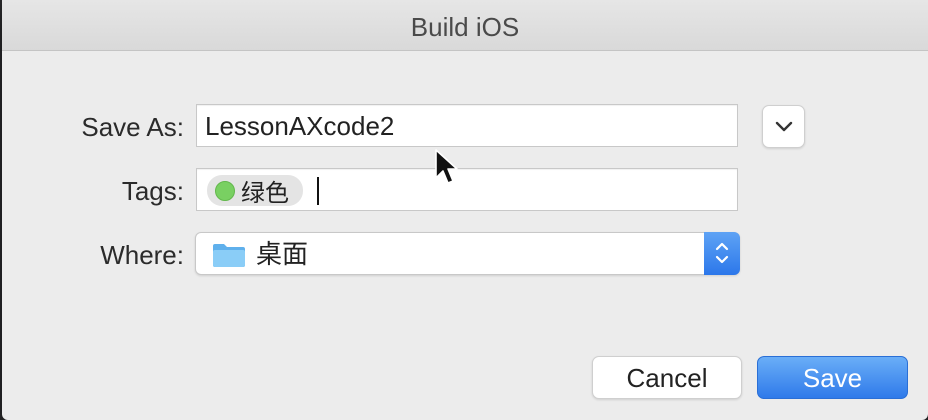 This screenshot has height=420, width=928. I want to click on expand-dialog-button, so click(783, 126).